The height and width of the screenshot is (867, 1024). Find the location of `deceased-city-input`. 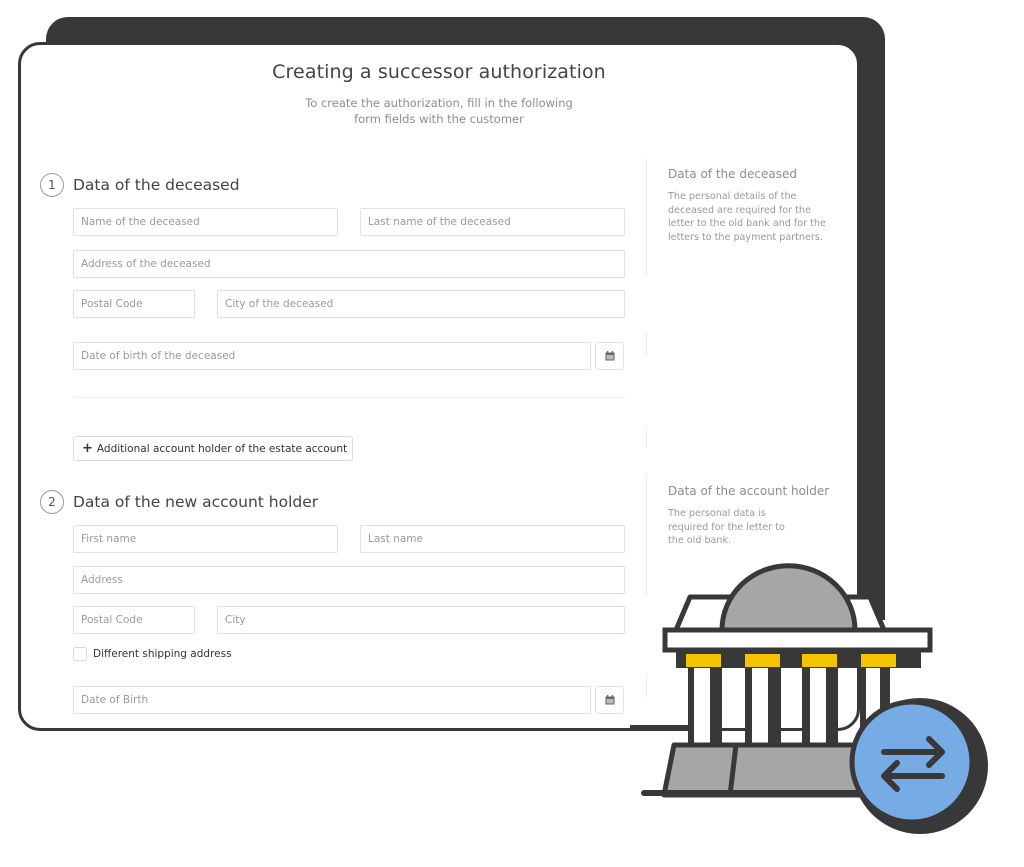

deceased-city-input is located at coordinates (423, 304).